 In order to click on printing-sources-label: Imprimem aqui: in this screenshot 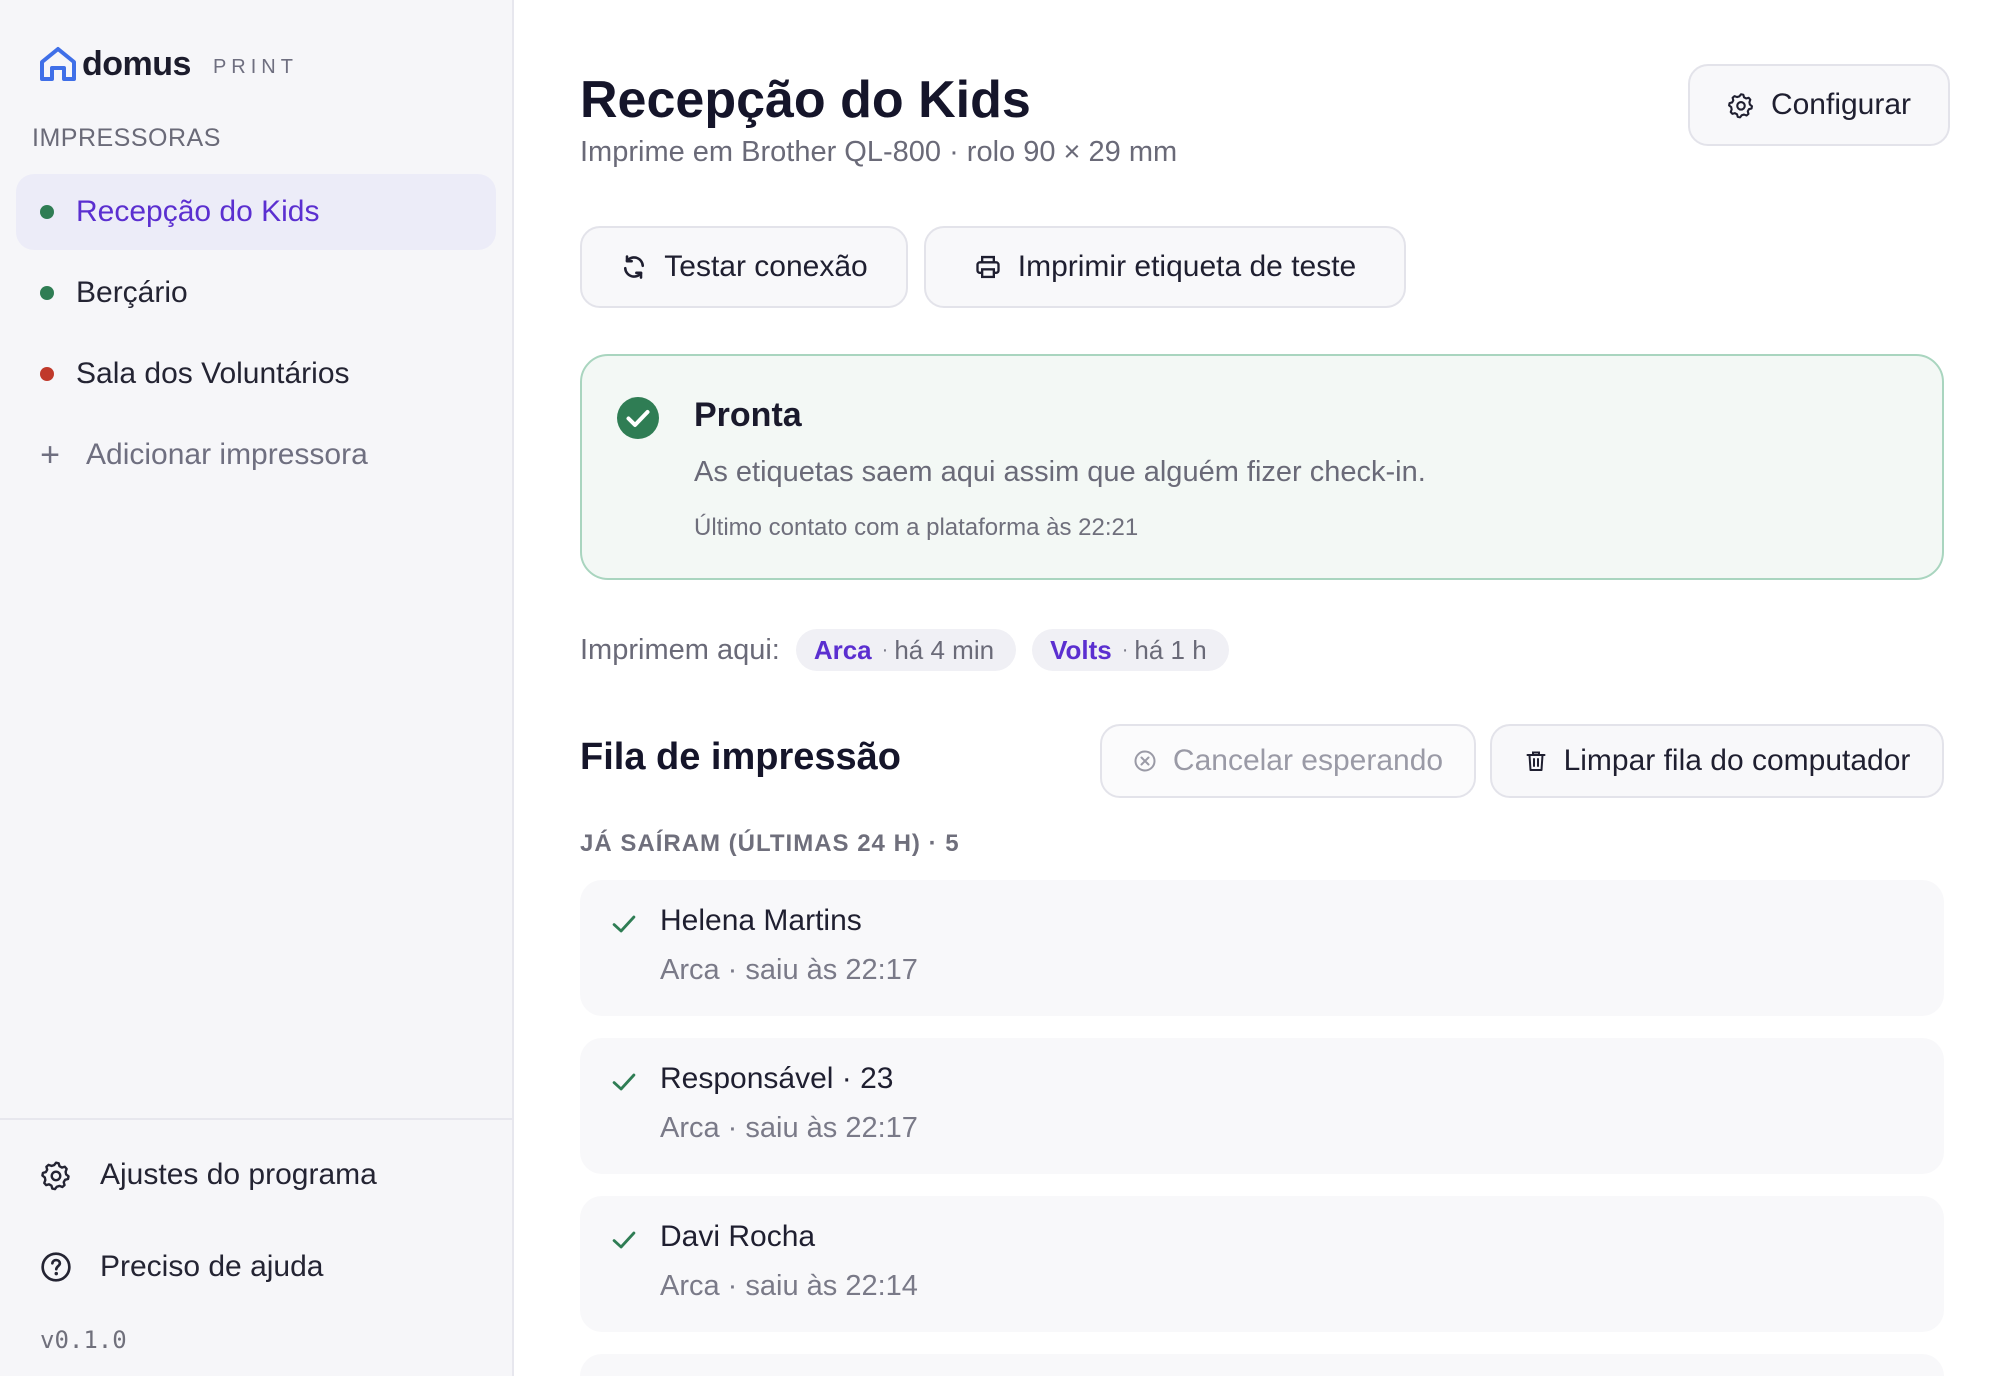, I will do `click(680, 649)`.